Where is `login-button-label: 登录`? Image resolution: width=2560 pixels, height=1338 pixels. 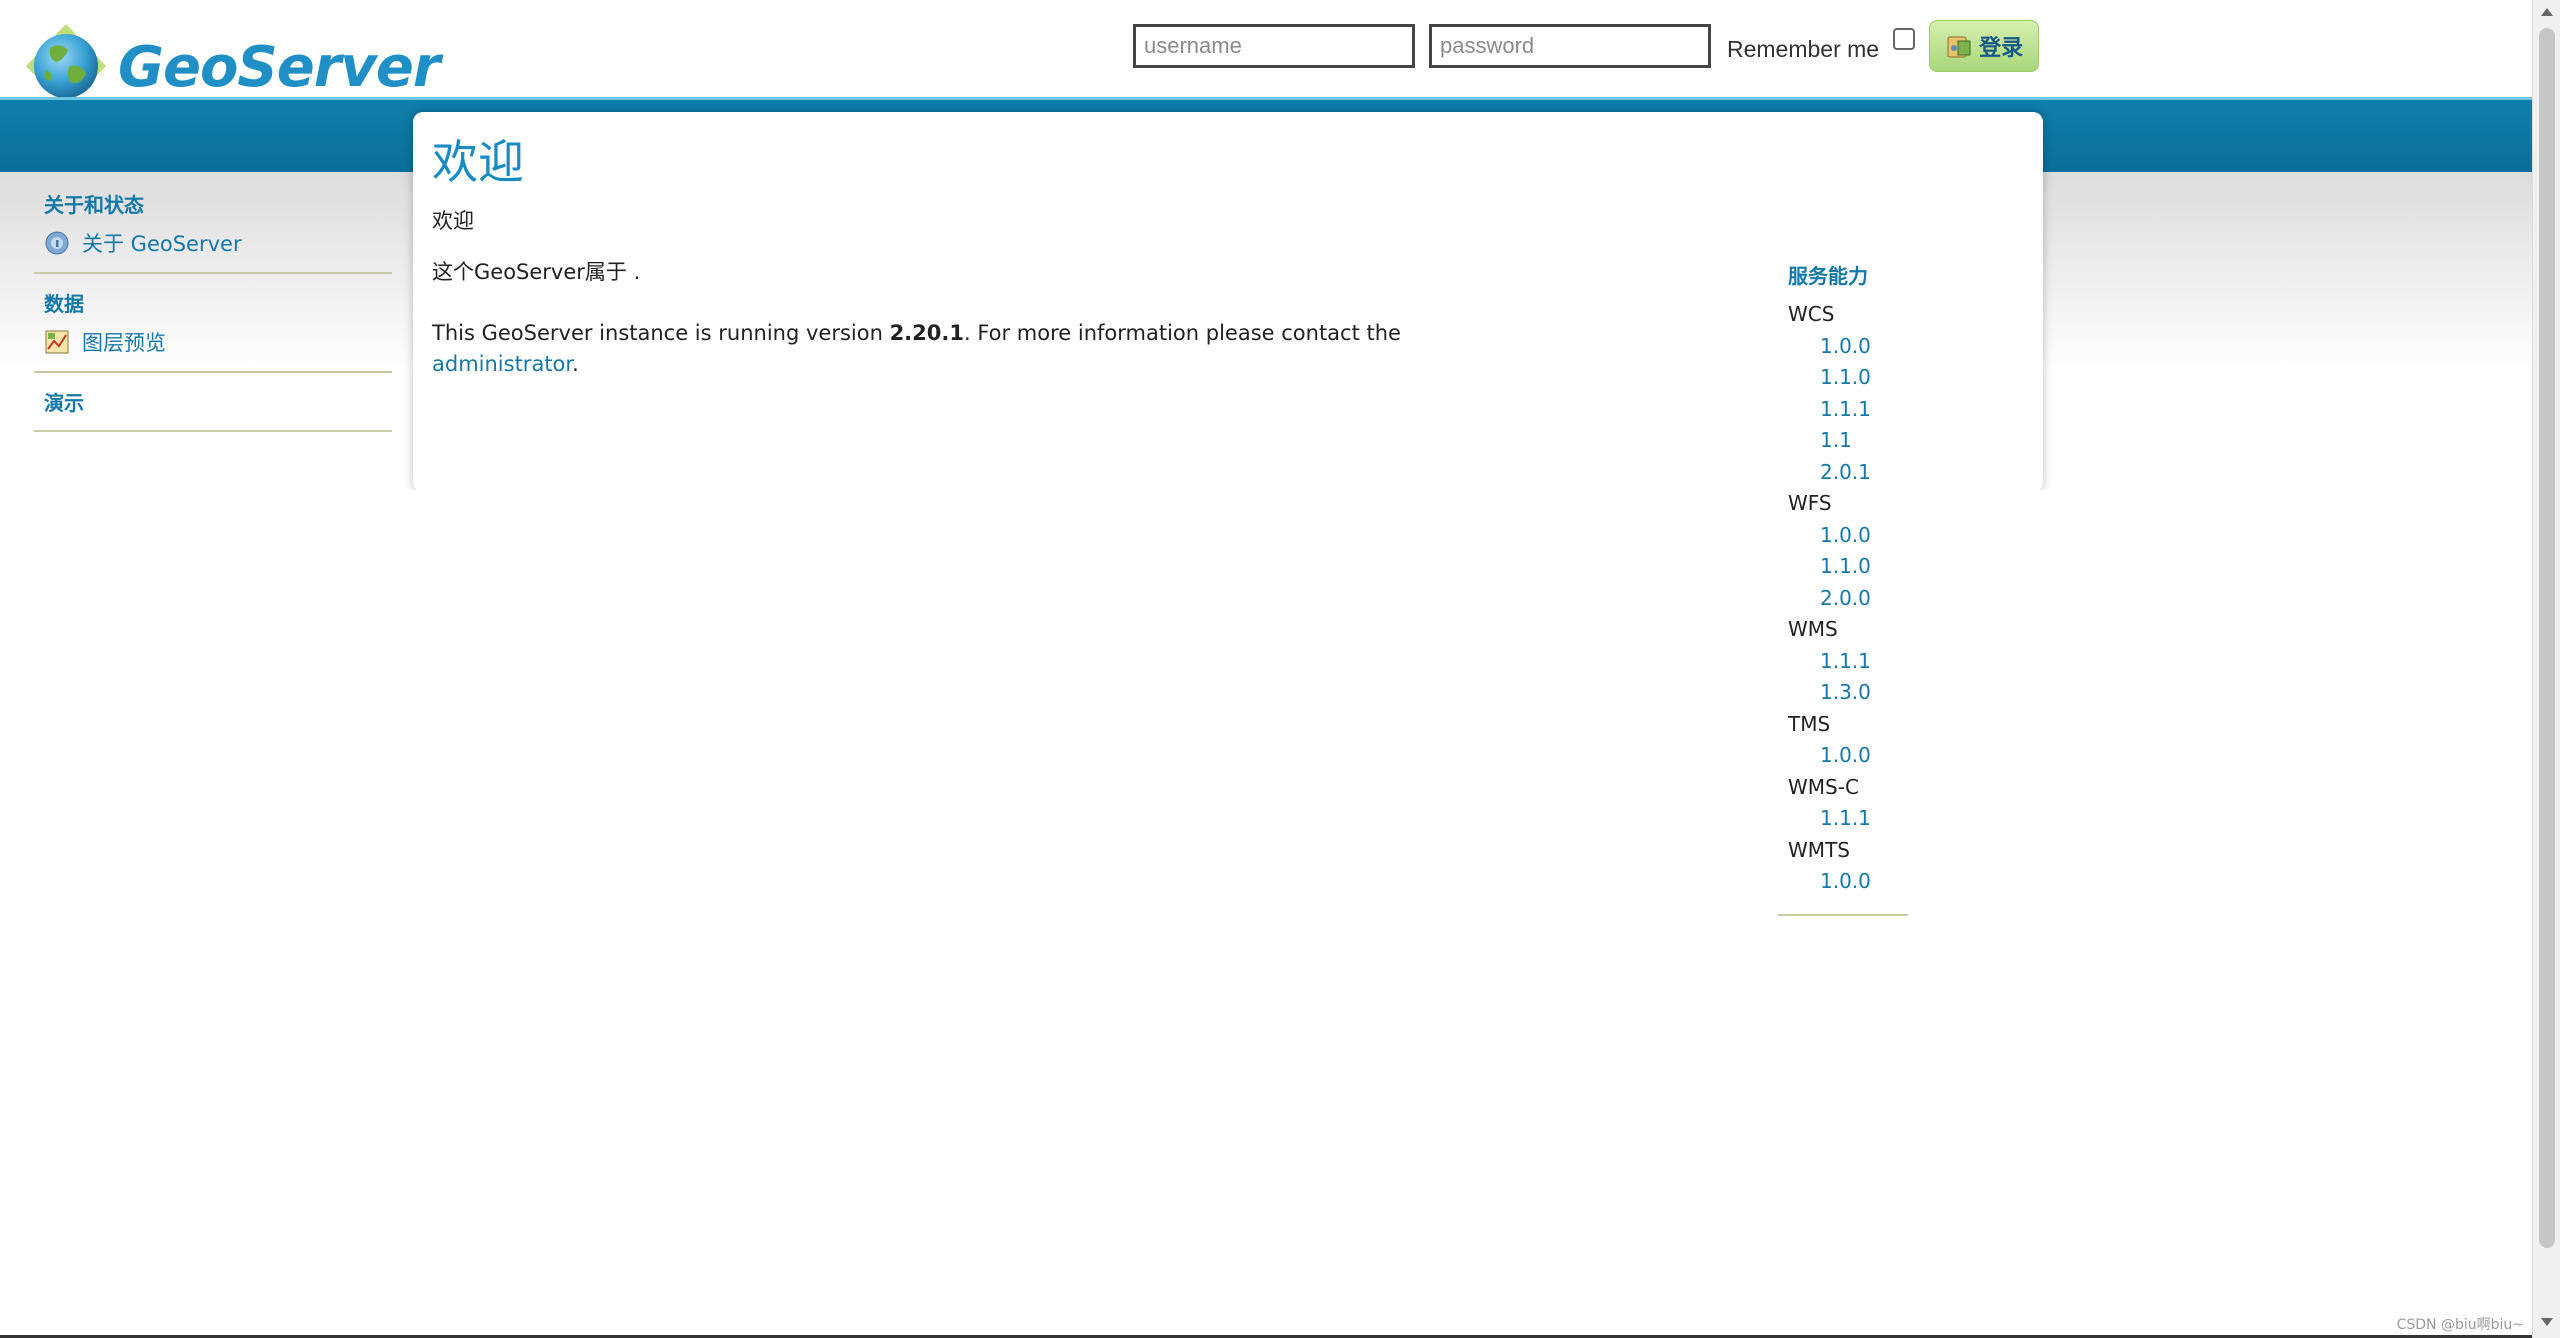
login-button-label: 登录 is located at coordinates (2001, 48).